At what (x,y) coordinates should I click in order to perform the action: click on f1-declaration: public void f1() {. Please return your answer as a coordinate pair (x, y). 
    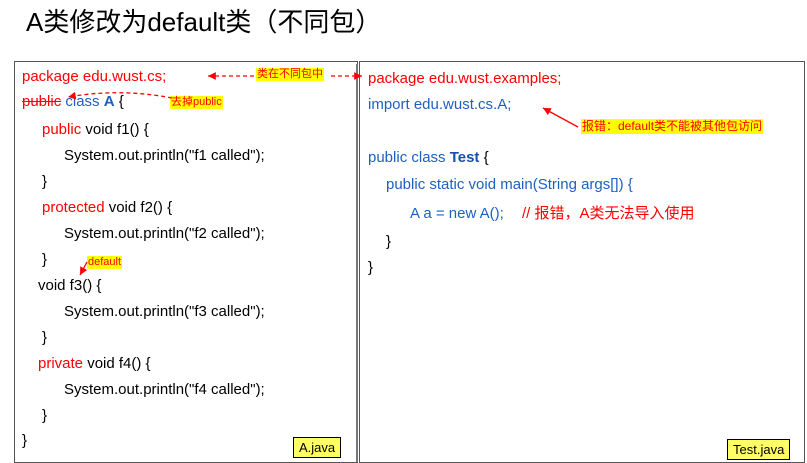
    Looking at the image, I should click on (95, 130).